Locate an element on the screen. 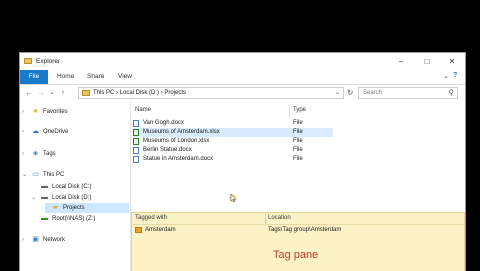 This screenshot has height=271, width=480. search-box: Search ⚲ is located at coordinates (408, 93).